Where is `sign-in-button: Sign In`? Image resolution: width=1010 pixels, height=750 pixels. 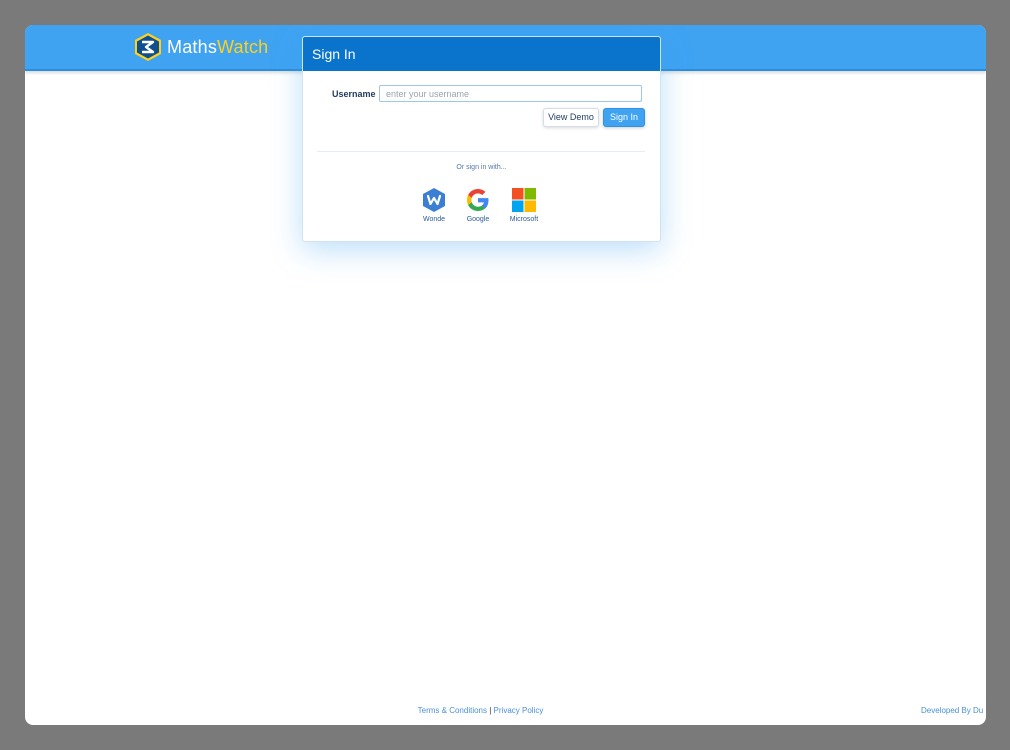 sign-in-button: Sign In is located at coordinates (624, 117).